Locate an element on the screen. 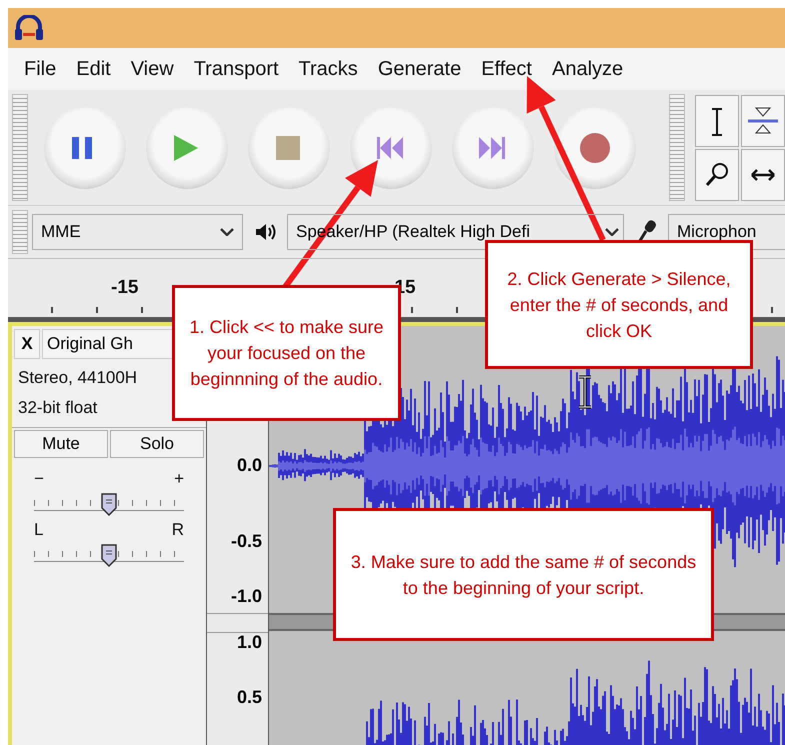  gain-min-label: − is located at coordinates (39, 479).